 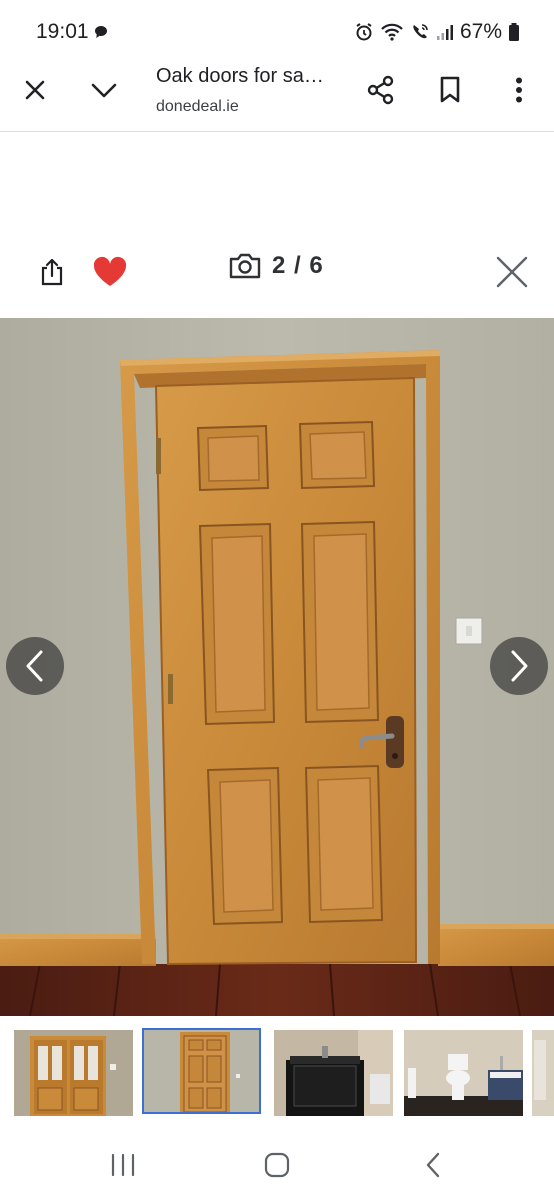 I want to click on next-photo-button, so click(x=519, y=666).